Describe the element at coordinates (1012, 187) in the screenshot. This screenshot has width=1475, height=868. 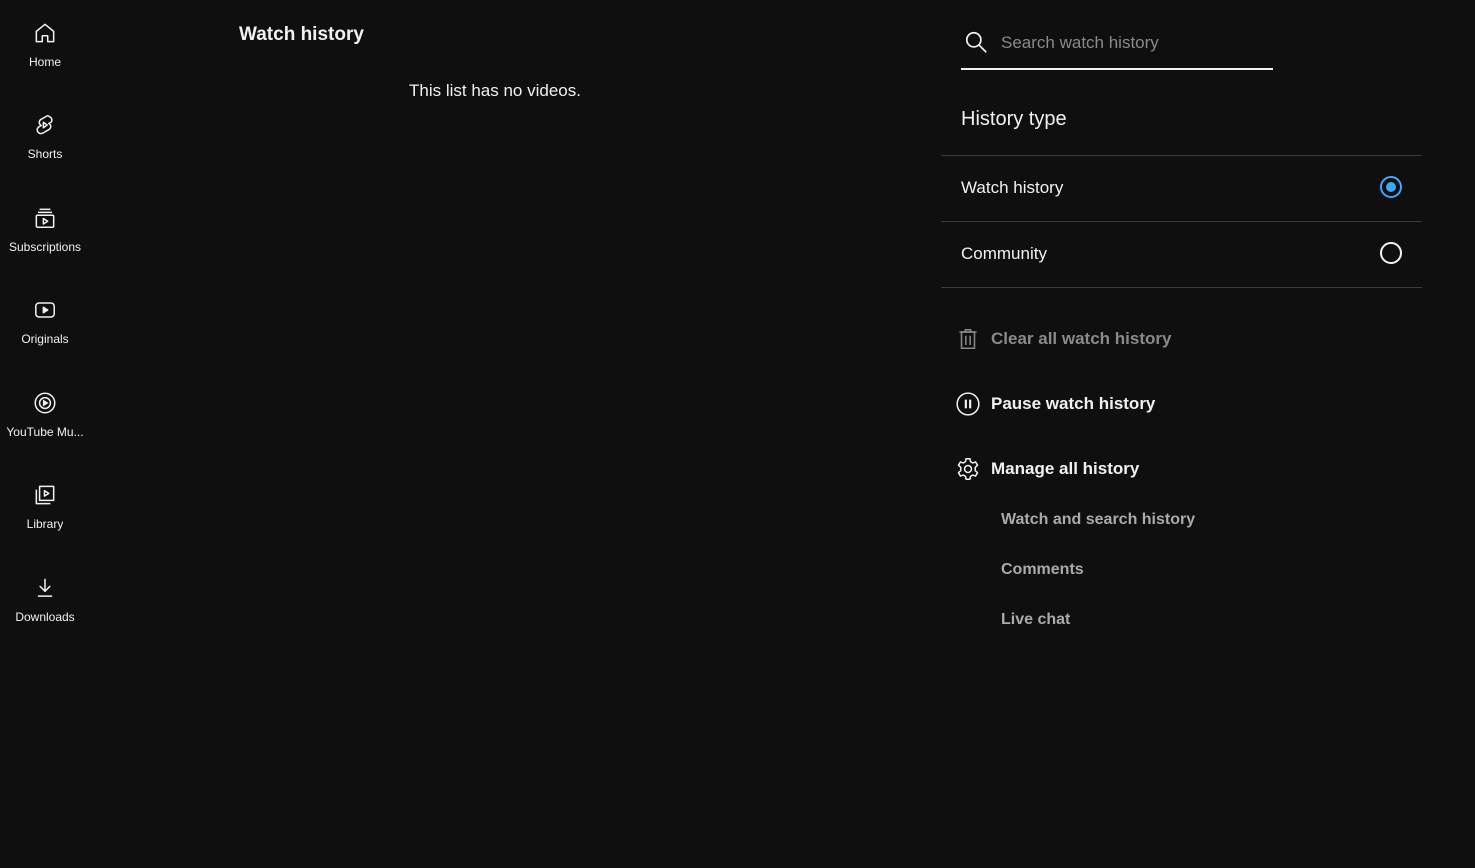
I see `option-label: Watch history` at that location.